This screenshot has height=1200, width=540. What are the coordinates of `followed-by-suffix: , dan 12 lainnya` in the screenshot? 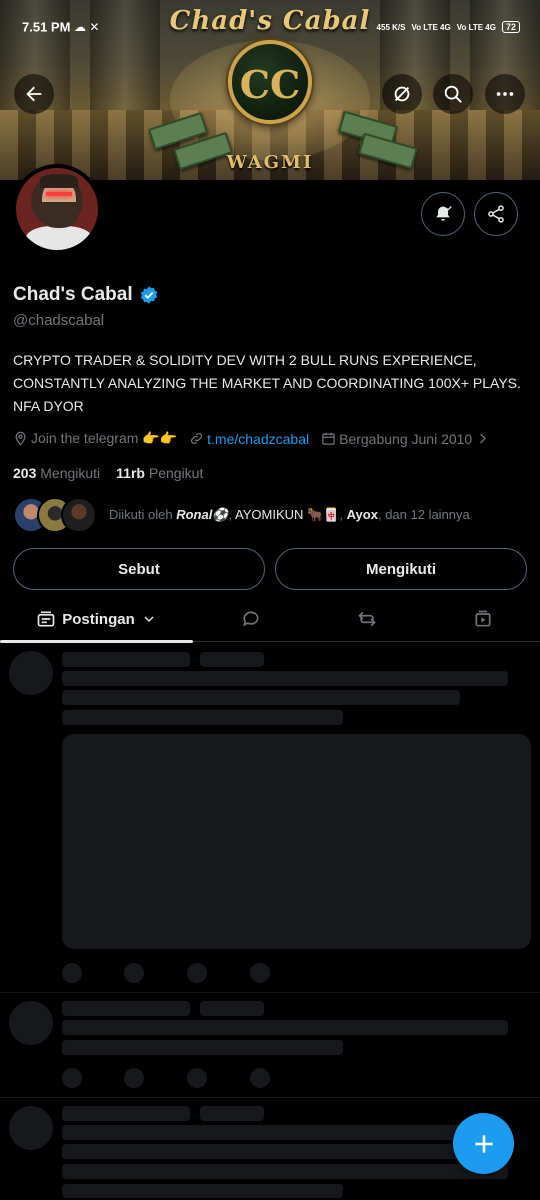 It's located at (423, 514).